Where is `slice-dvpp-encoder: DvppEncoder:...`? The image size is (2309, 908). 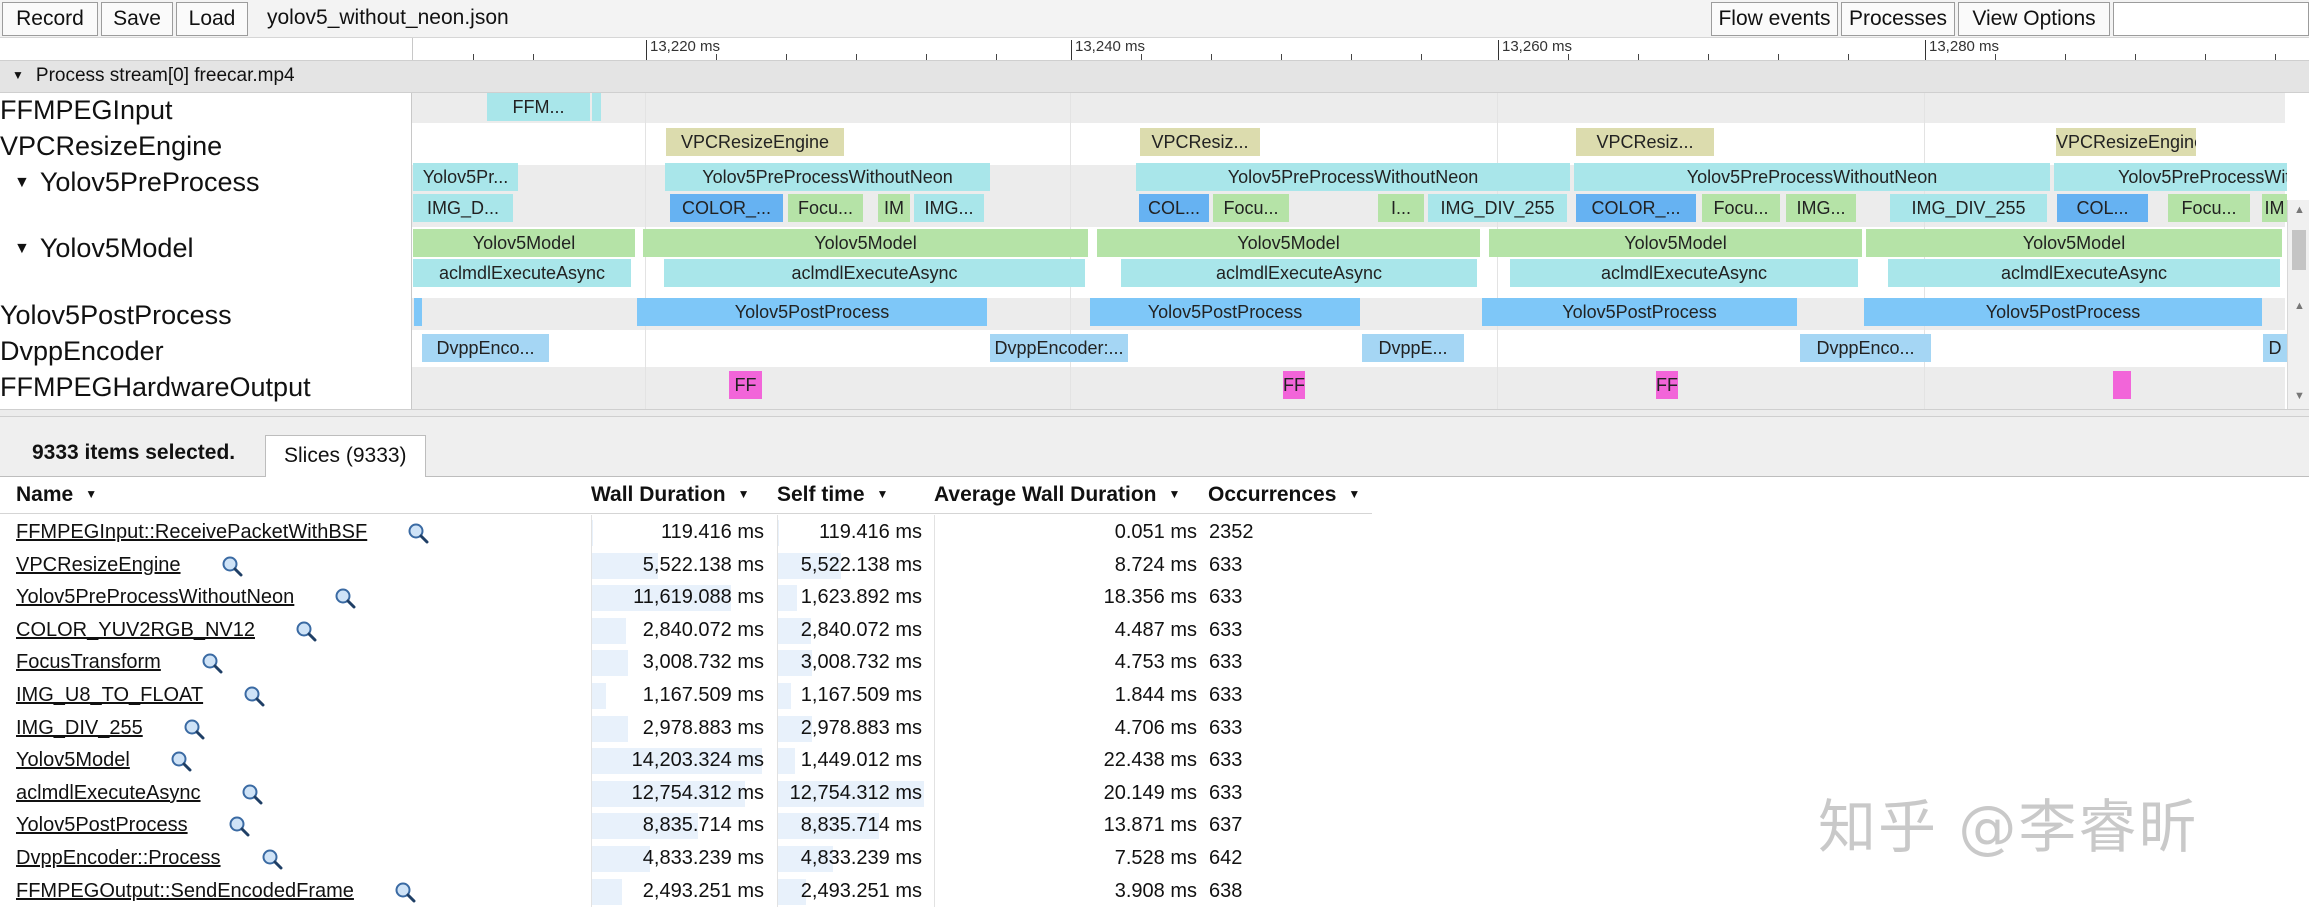 slice-dvpp-encoder: DvppEncoder:... is located at coordinates (1059, 348).